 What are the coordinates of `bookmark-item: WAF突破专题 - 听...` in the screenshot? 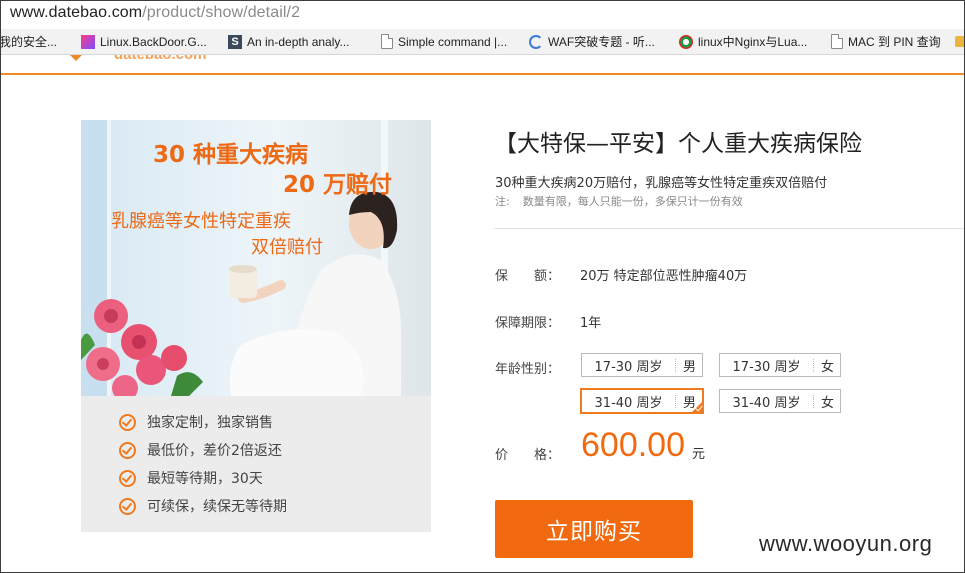 It's located at (592, 41).